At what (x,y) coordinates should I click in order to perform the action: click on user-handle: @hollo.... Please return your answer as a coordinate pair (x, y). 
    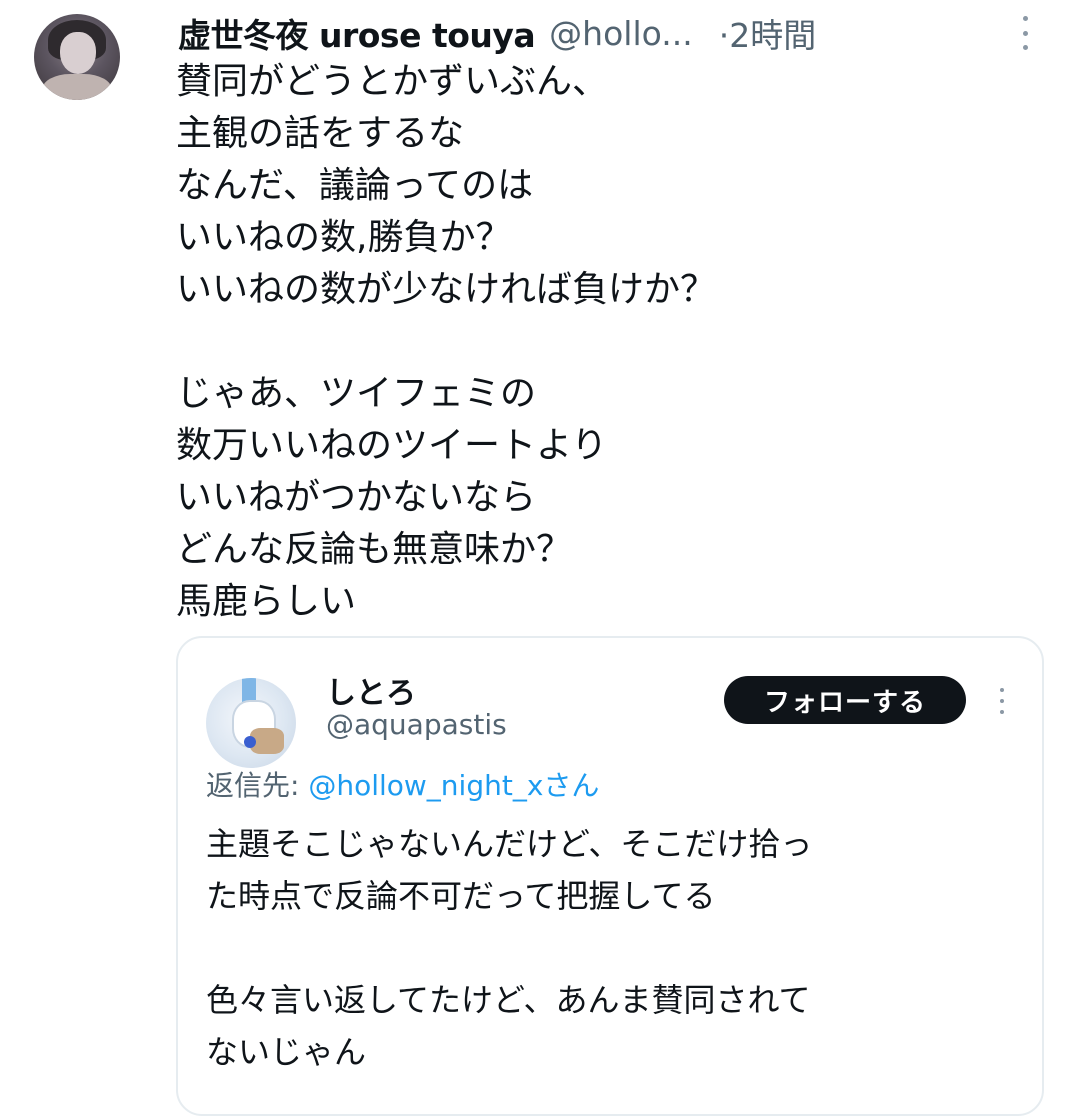
    Looking at the image, I should click on (621, 33).